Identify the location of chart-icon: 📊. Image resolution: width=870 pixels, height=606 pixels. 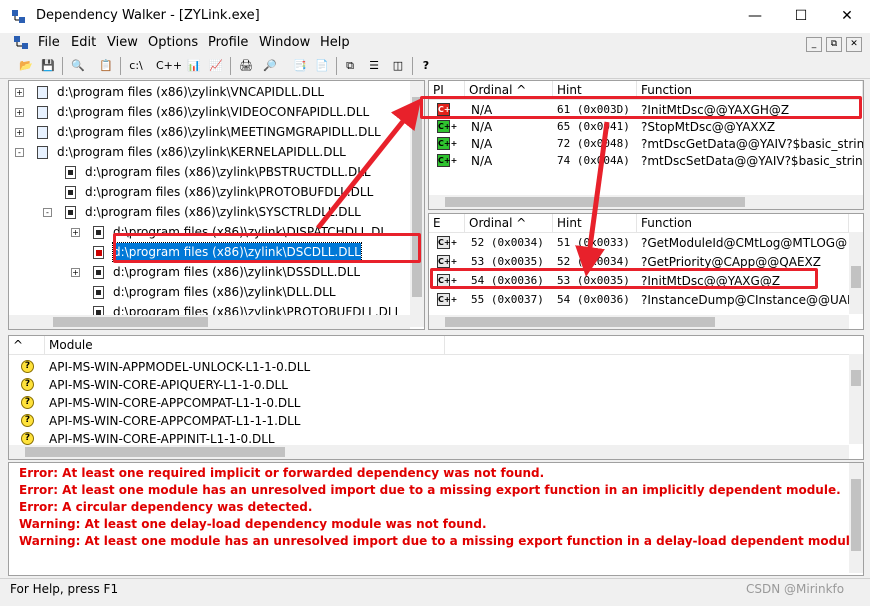
(194, 66).